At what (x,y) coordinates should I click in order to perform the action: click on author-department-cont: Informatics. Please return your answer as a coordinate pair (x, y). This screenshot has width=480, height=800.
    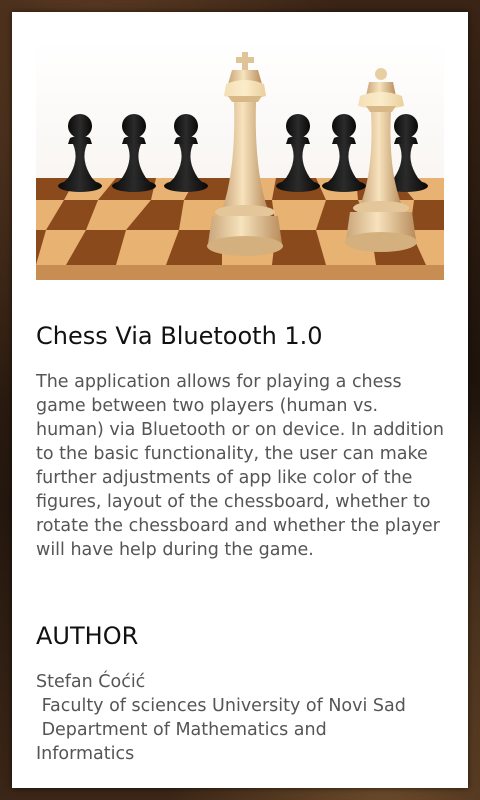
    Looking at the image, I should click on (85, 754).